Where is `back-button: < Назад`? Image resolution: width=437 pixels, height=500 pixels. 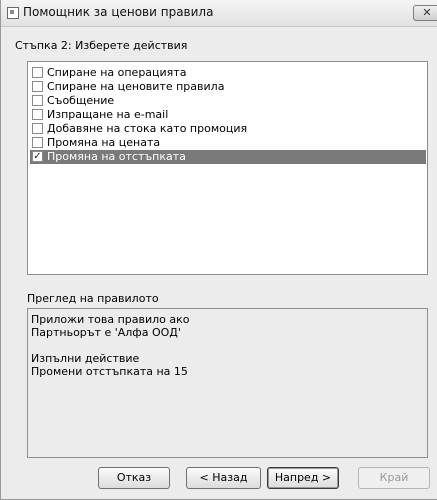 back-button: < Назад is located at coordinates (223, 478).